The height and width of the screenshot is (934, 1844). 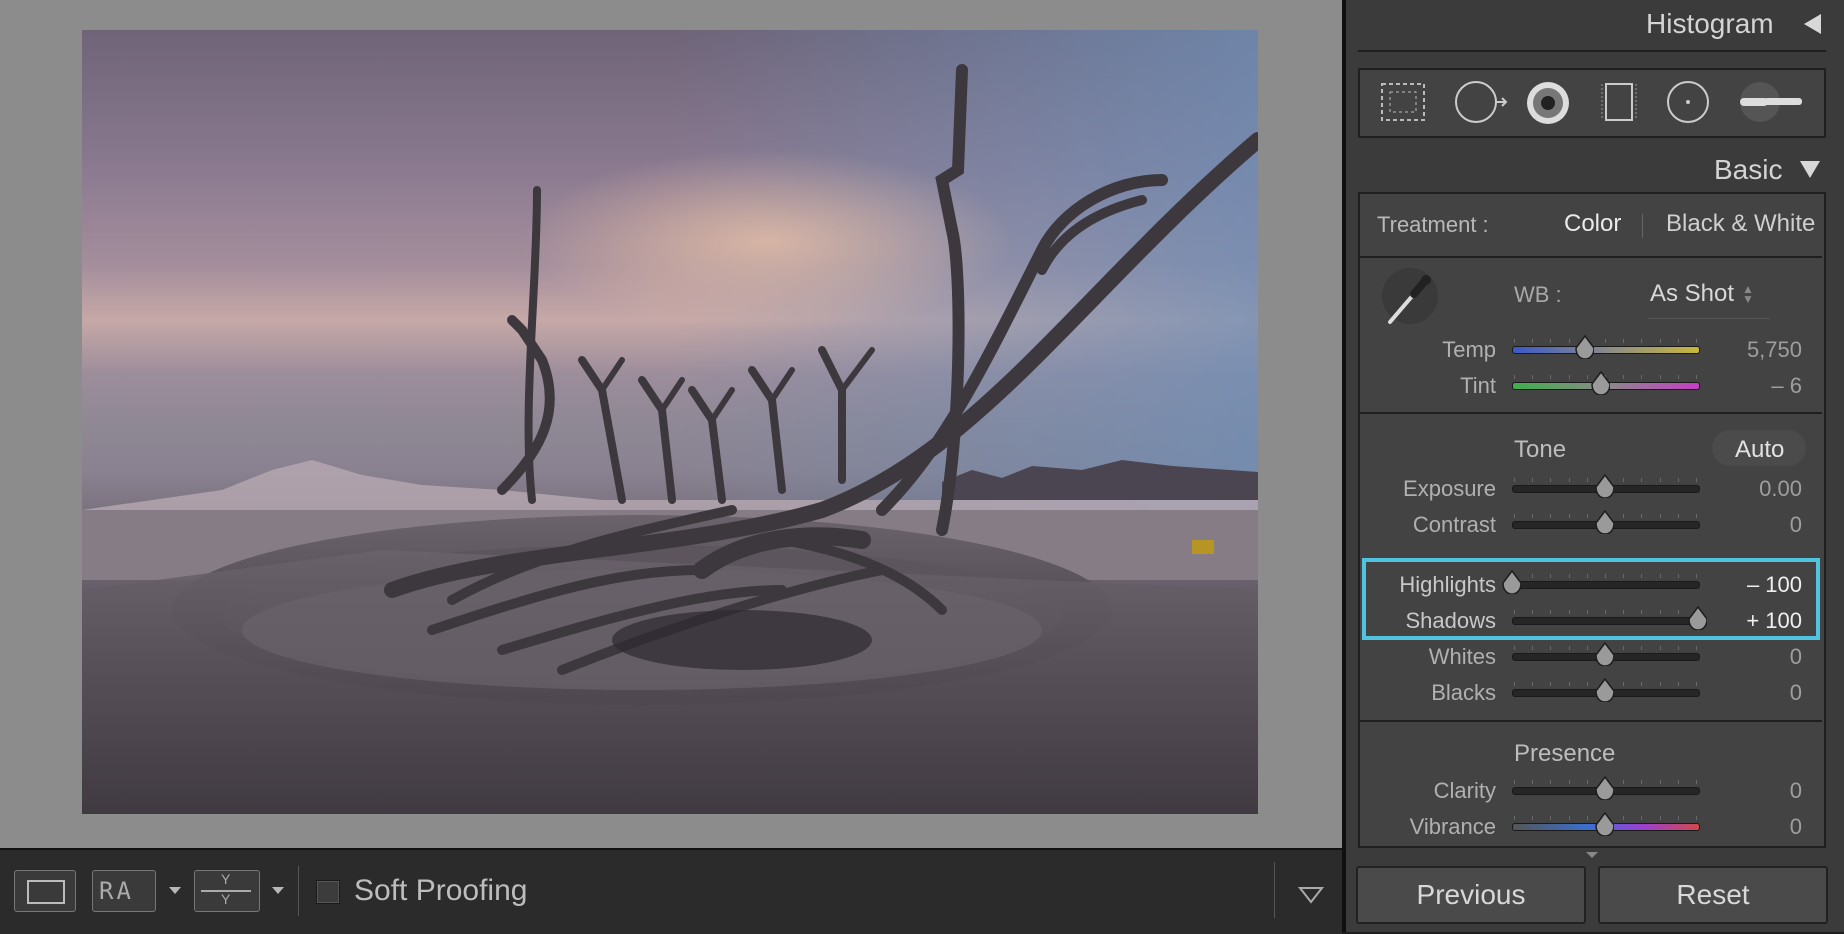 I want to click on vibrance-label: Vibrance, so click(x=1452, y=826).